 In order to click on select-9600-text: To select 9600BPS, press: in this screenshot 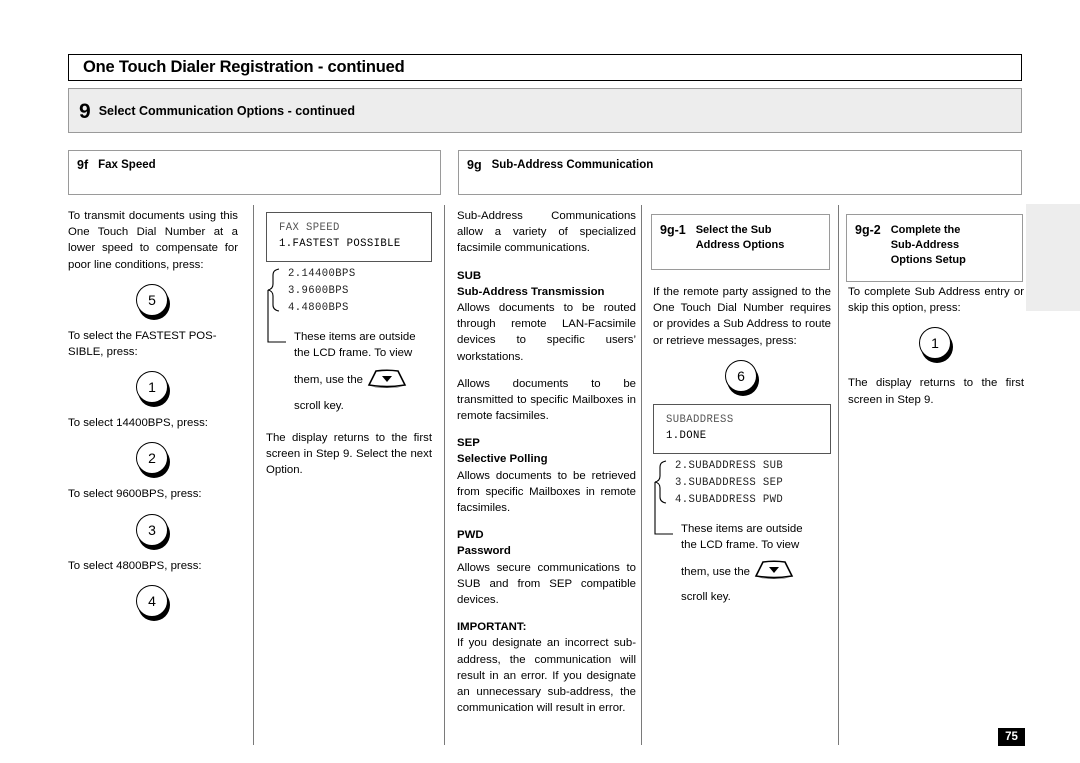, I will do `click(135, 494)`.